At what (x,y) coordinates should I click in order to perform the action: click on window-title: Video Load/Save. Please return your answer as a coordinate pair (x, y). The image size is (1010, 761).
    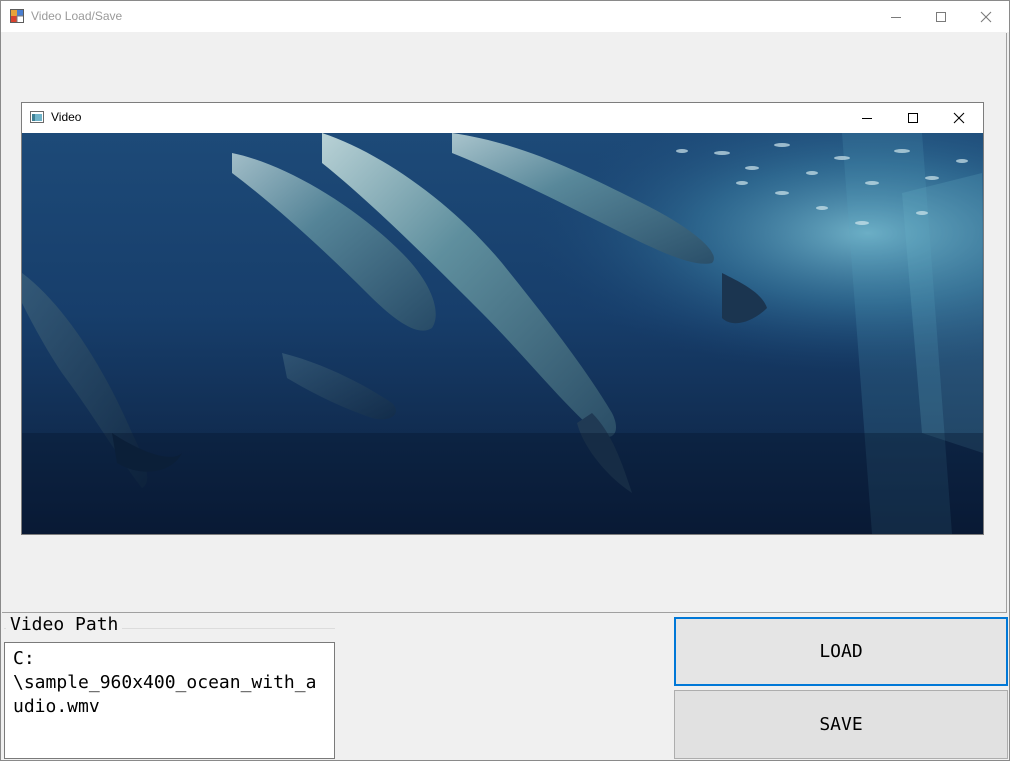
    Looking at the image, I should click on (77, 16).